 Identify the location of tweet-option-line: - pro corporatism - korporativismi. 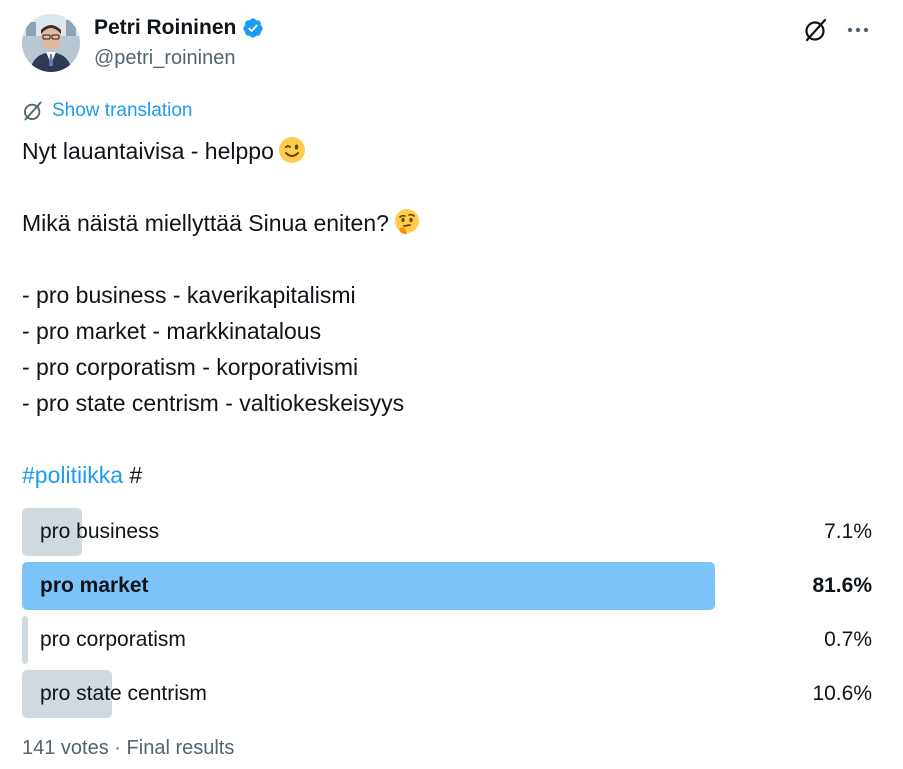
(190, 367).